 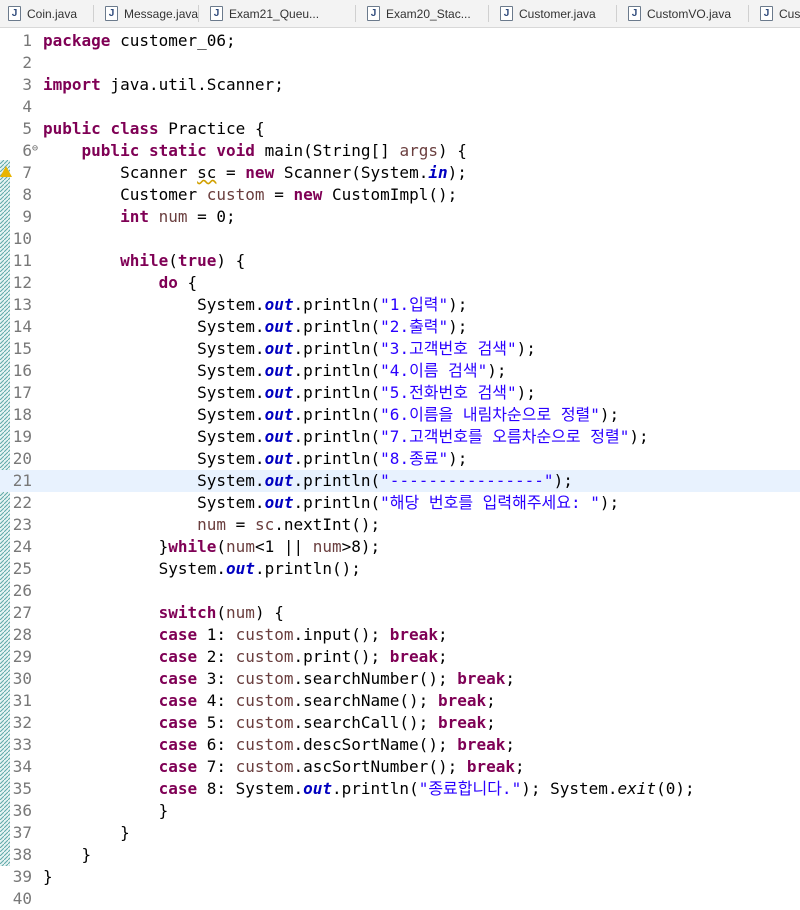 What do you see at coordinates (766, 13) in the screenshot?
I see `java-file-icon: J` at bounding box center [766, 13].